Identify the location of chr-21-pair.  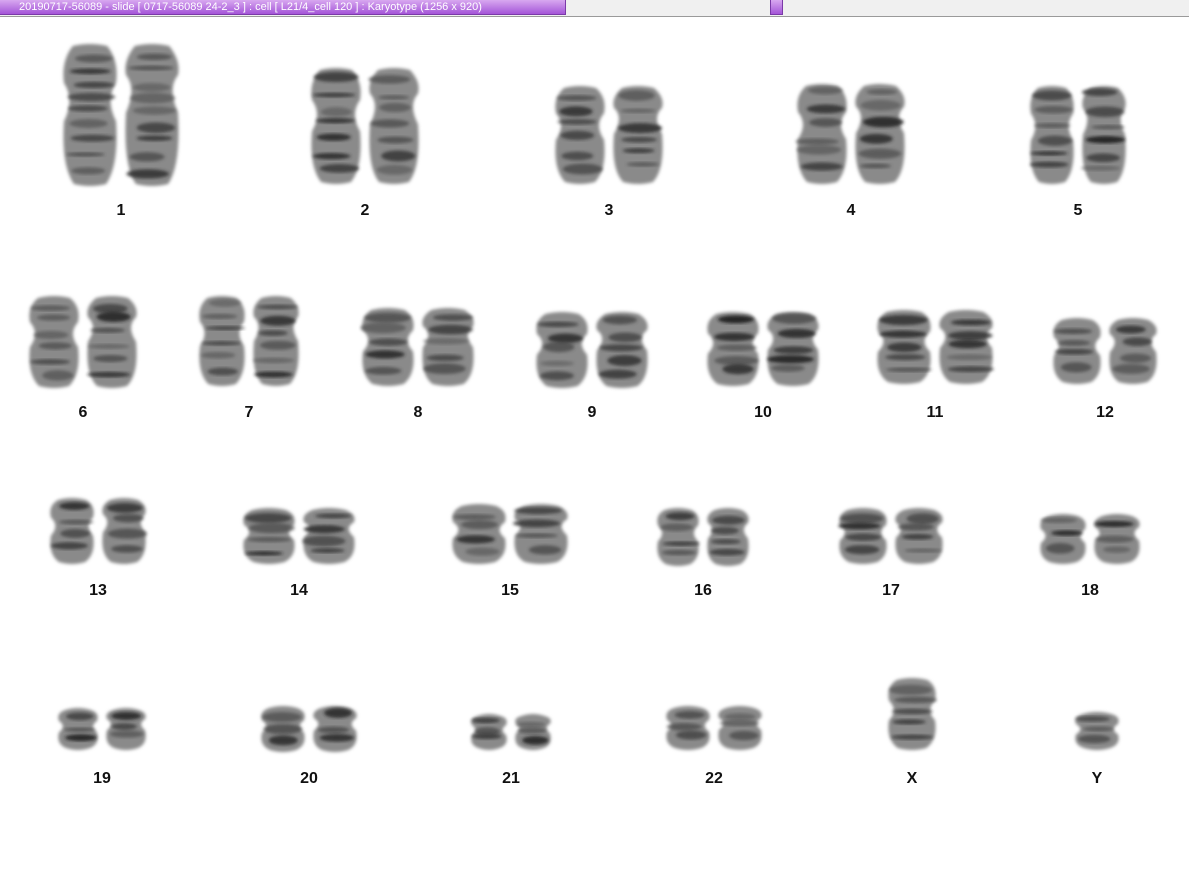
(511, 732).